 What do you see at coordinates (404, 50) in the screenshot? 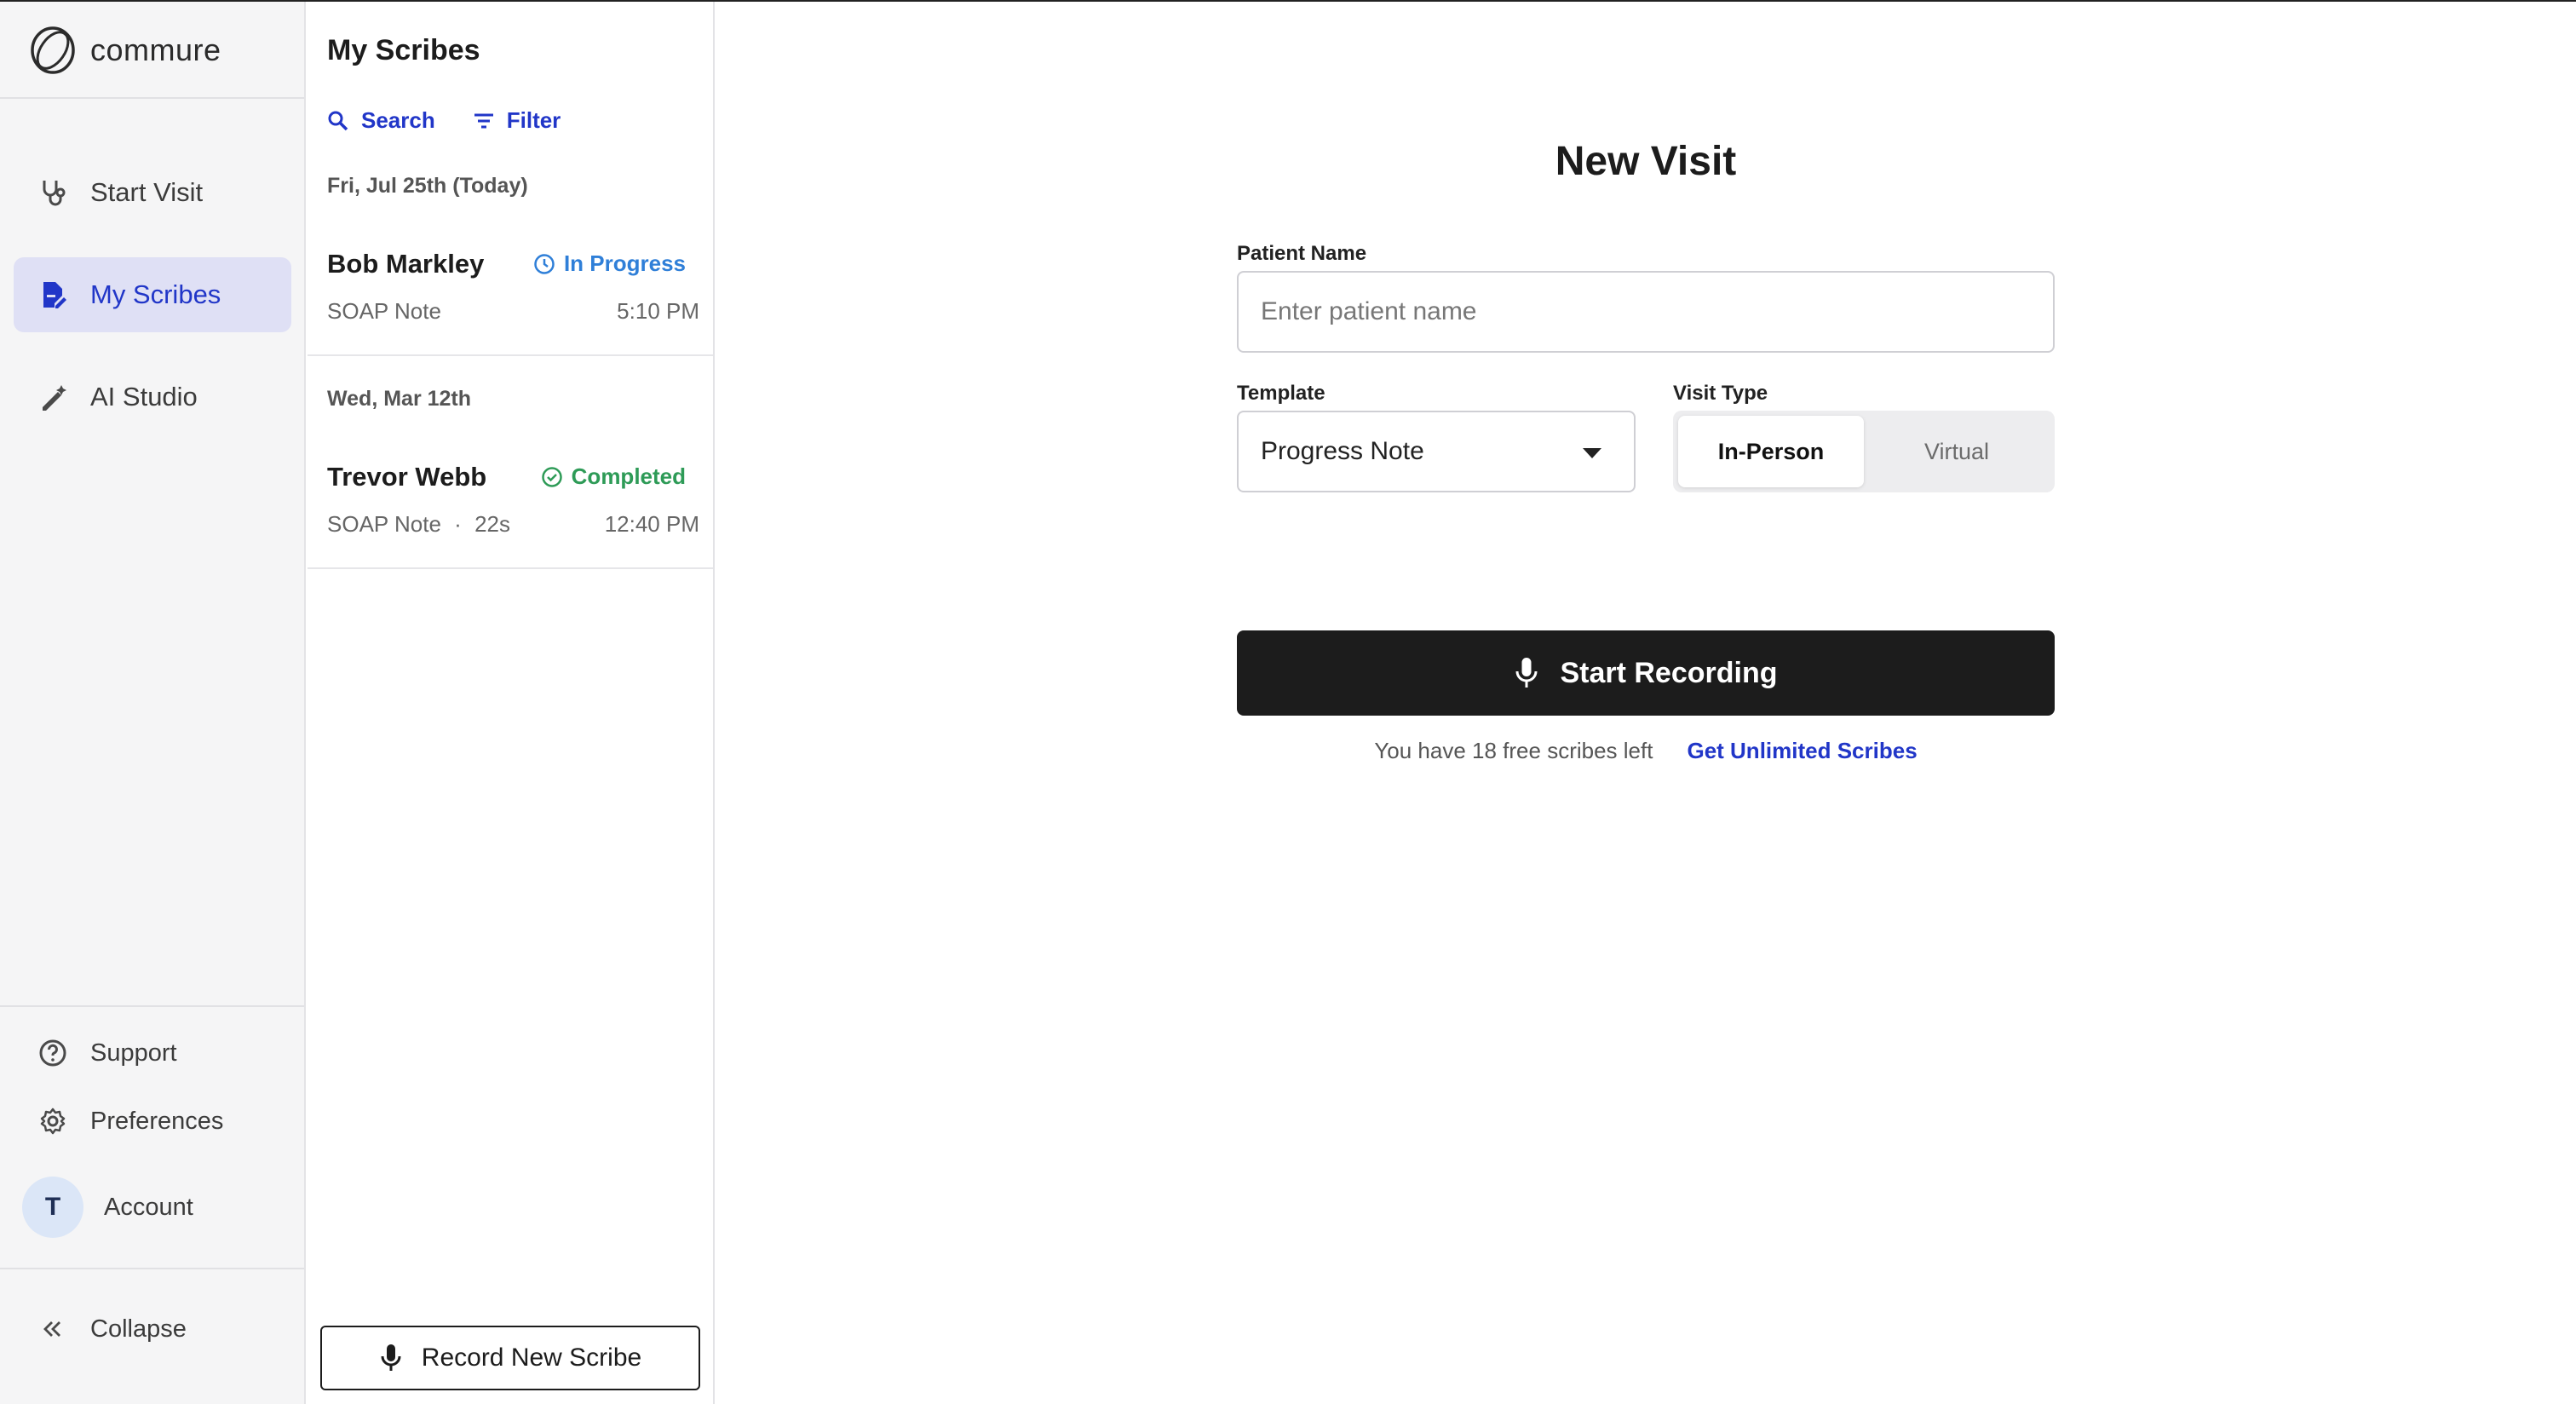
I see `scribes-title: My Scribes` at bounding box center [404, 50].